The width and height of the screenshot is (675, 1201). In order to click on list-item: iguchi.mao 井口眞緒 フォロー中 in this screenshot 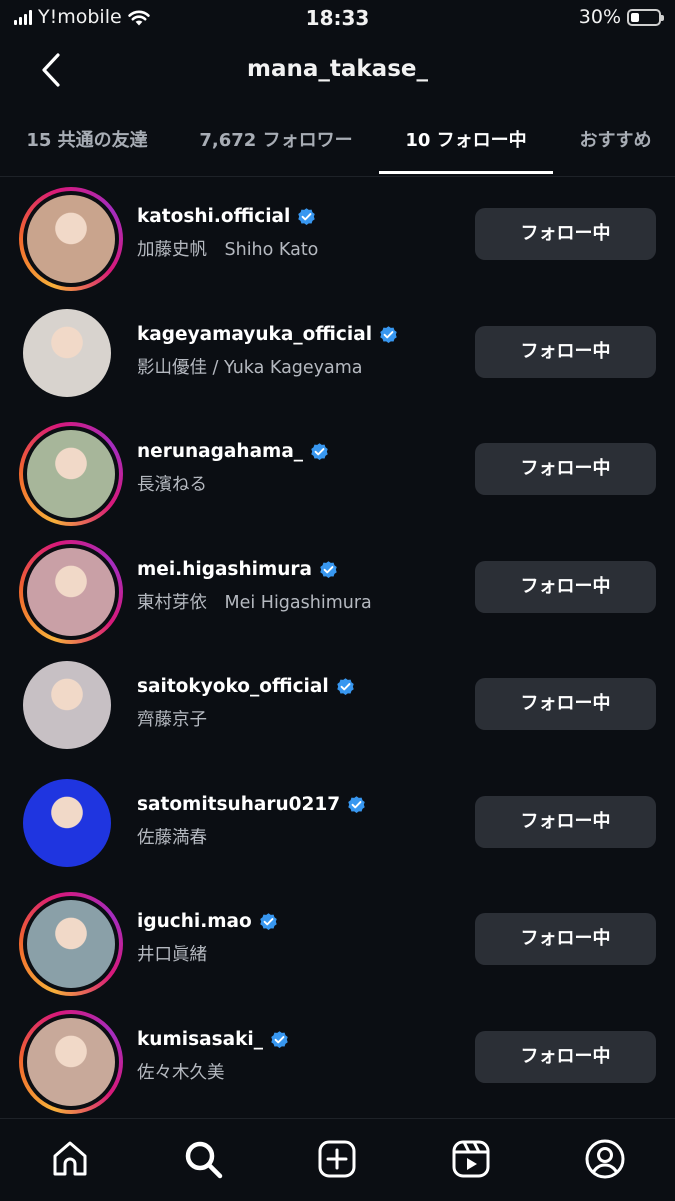, I will do `click(337, 943)`.